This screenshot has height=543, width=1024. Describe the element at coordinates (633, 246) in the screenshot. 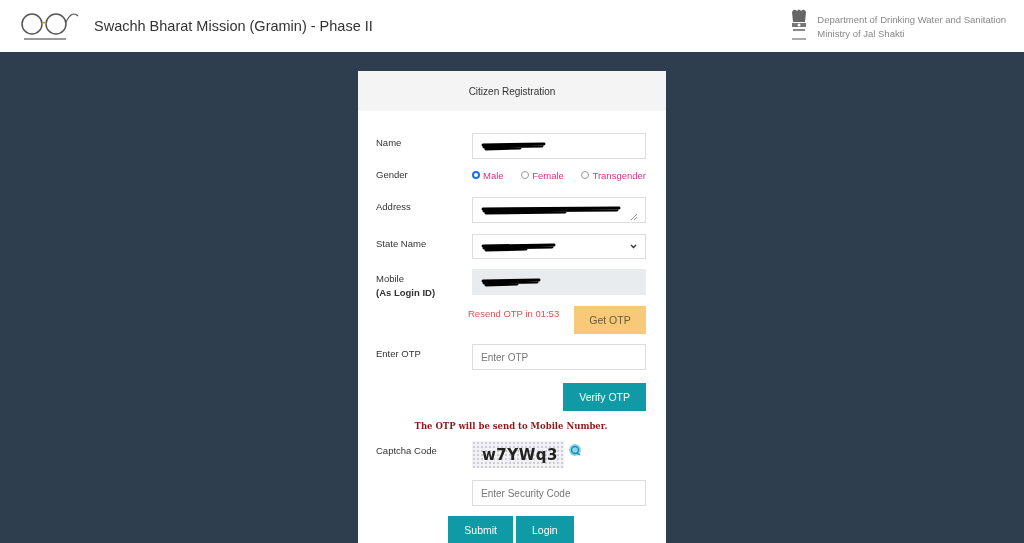

I see `chevron-down-icon` at that location.